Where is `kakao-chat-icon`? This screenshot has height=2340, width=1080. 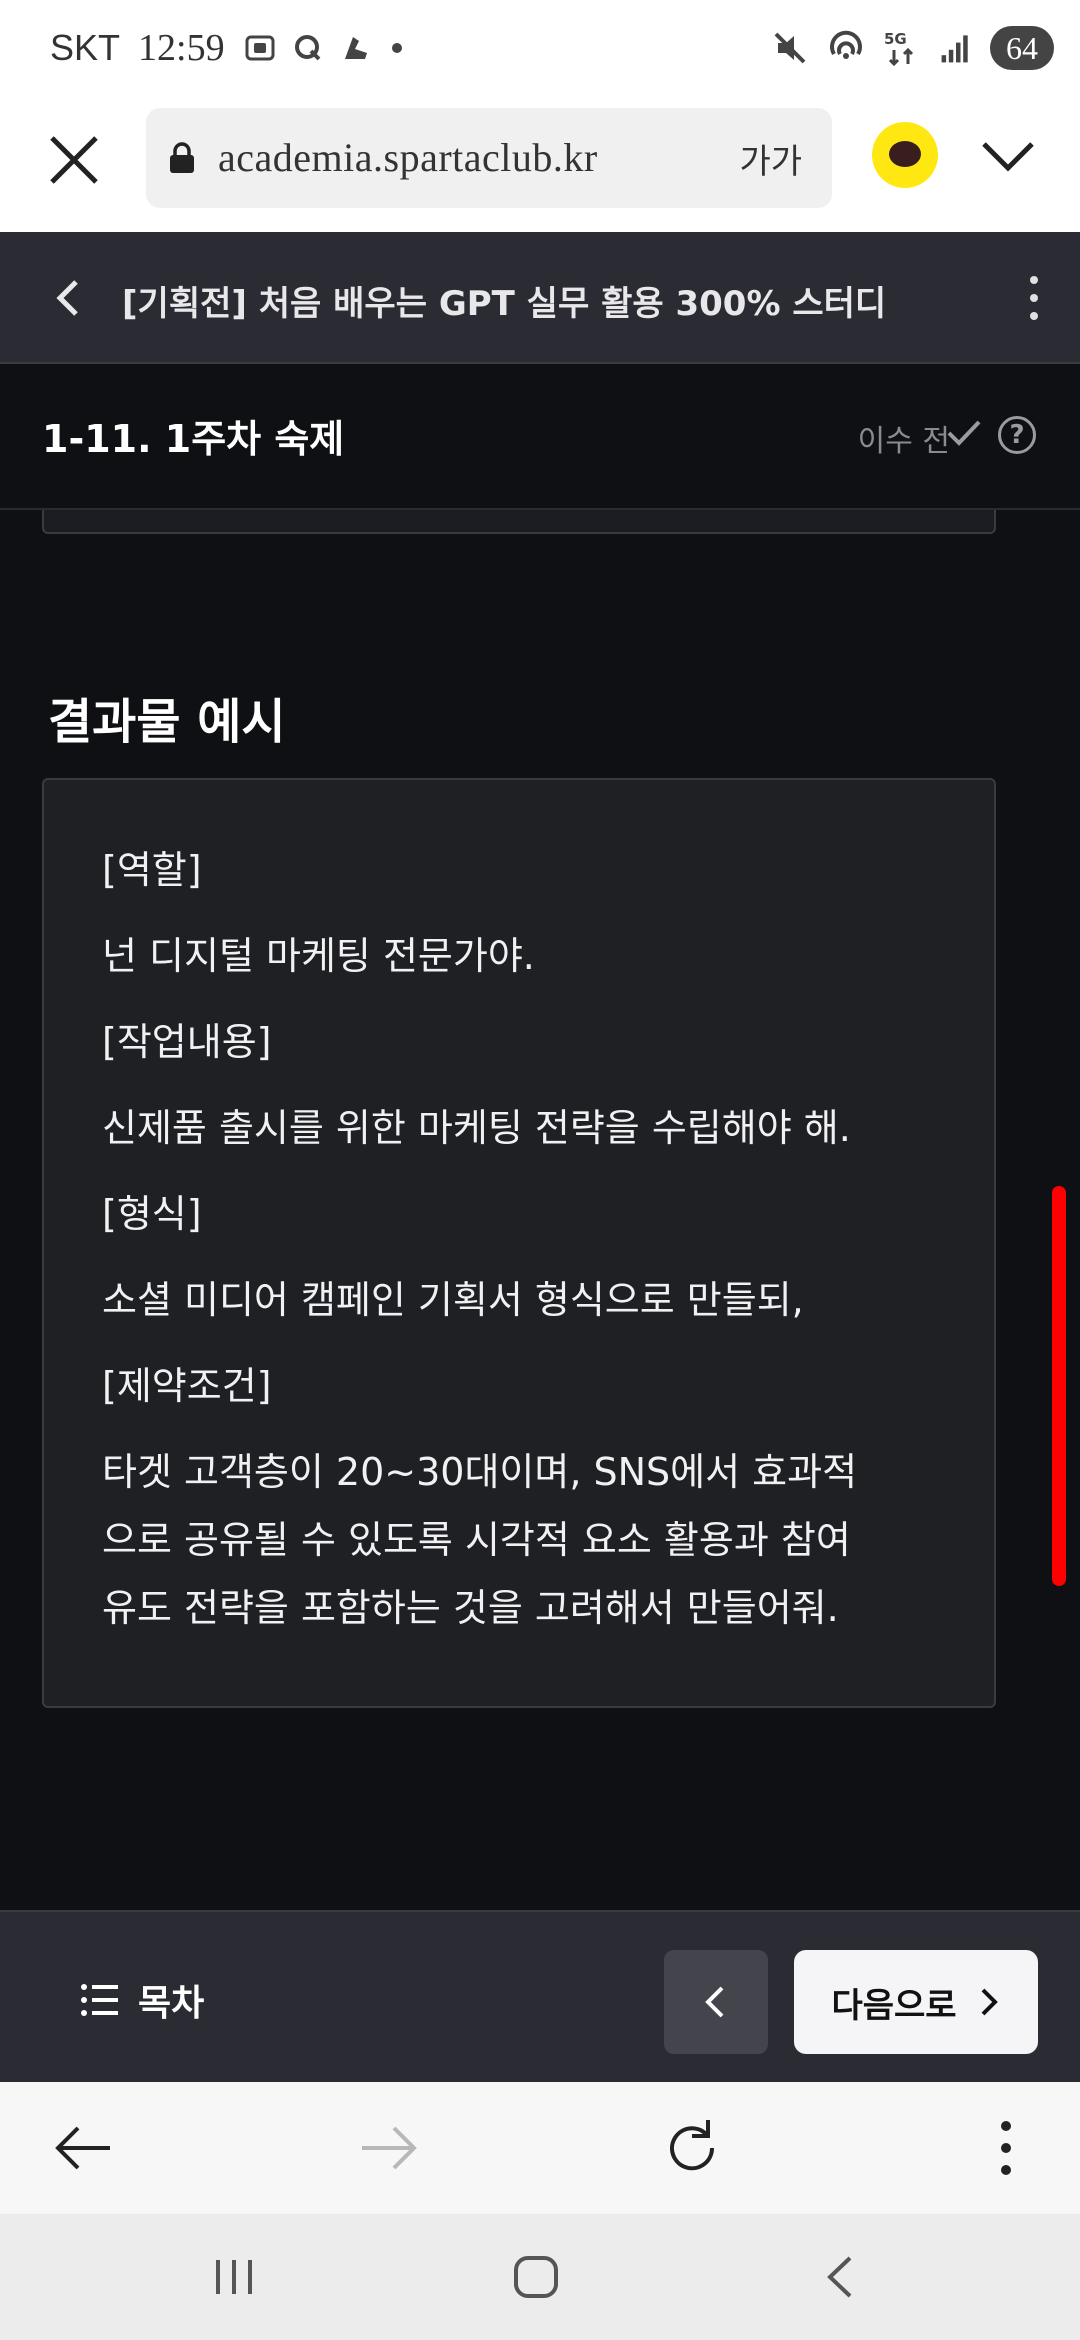 kakao-chat-icon is located at coordinates (905, 154).